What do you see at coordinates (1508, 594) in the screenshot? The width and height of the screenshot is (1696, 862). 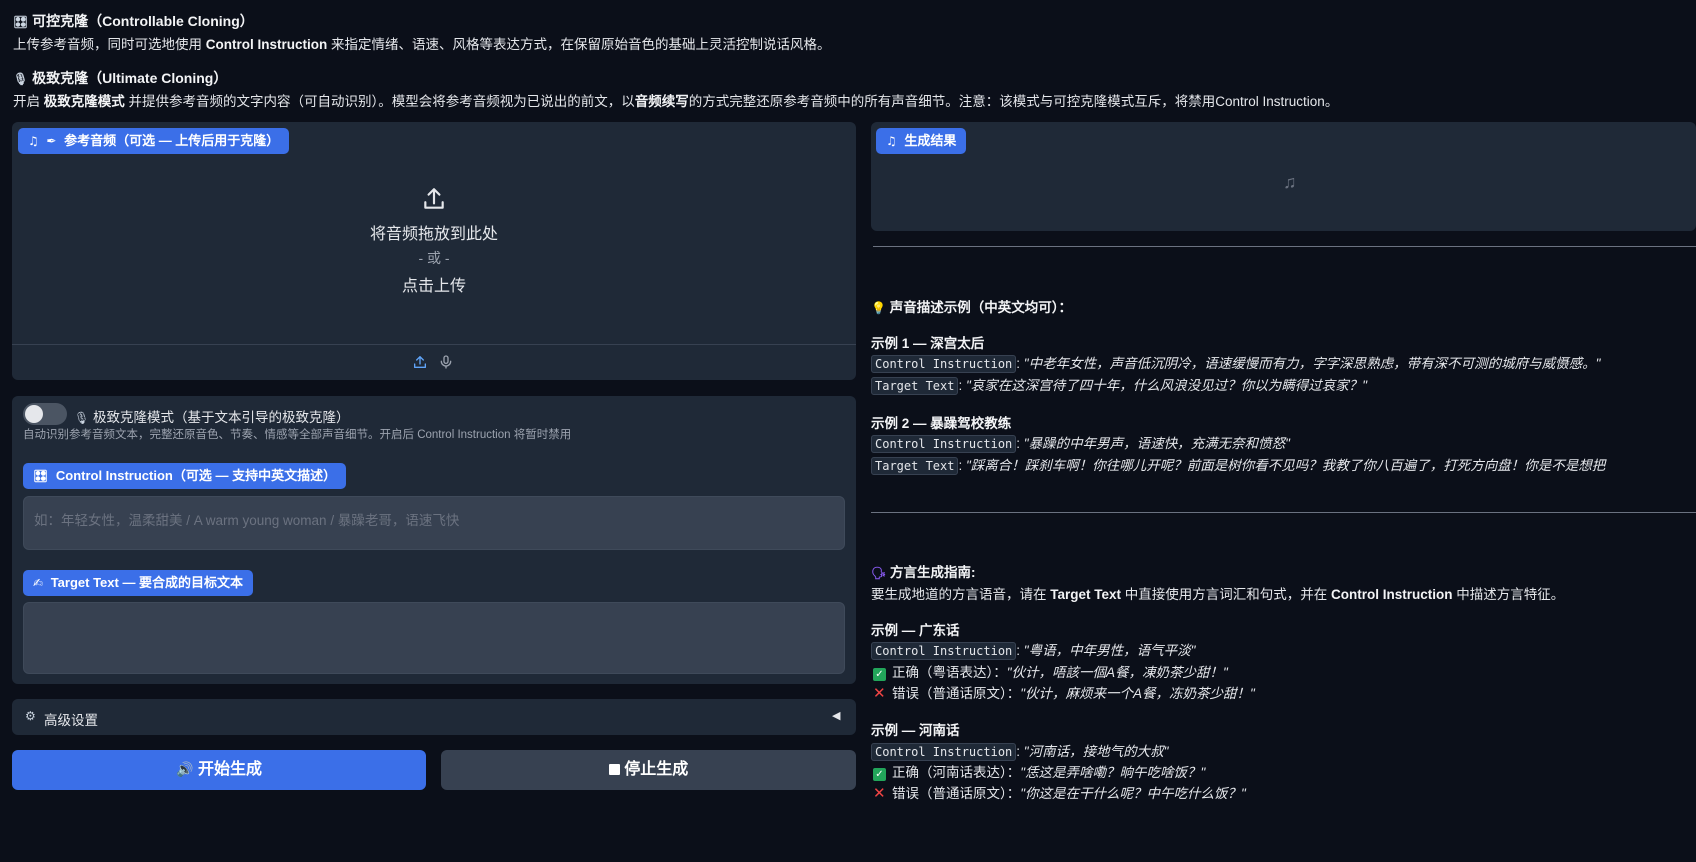 I see `desc-post: 中描述方言特征。` at bounding box center [1508, 594].